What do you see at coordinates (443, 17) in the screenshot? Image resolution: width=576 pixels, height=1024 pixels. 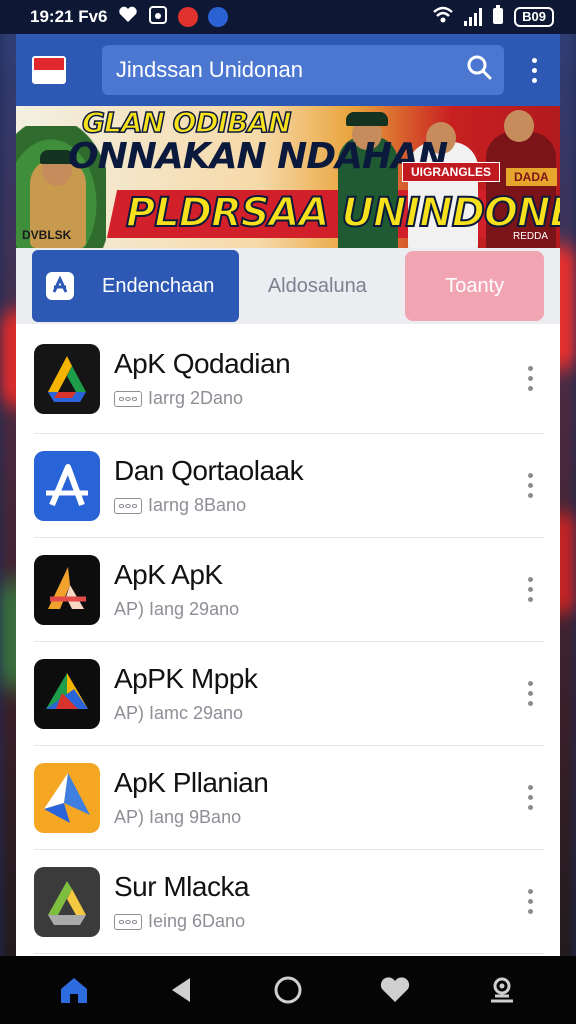 I see `wifi-icon` at bounding box center [443, 17].